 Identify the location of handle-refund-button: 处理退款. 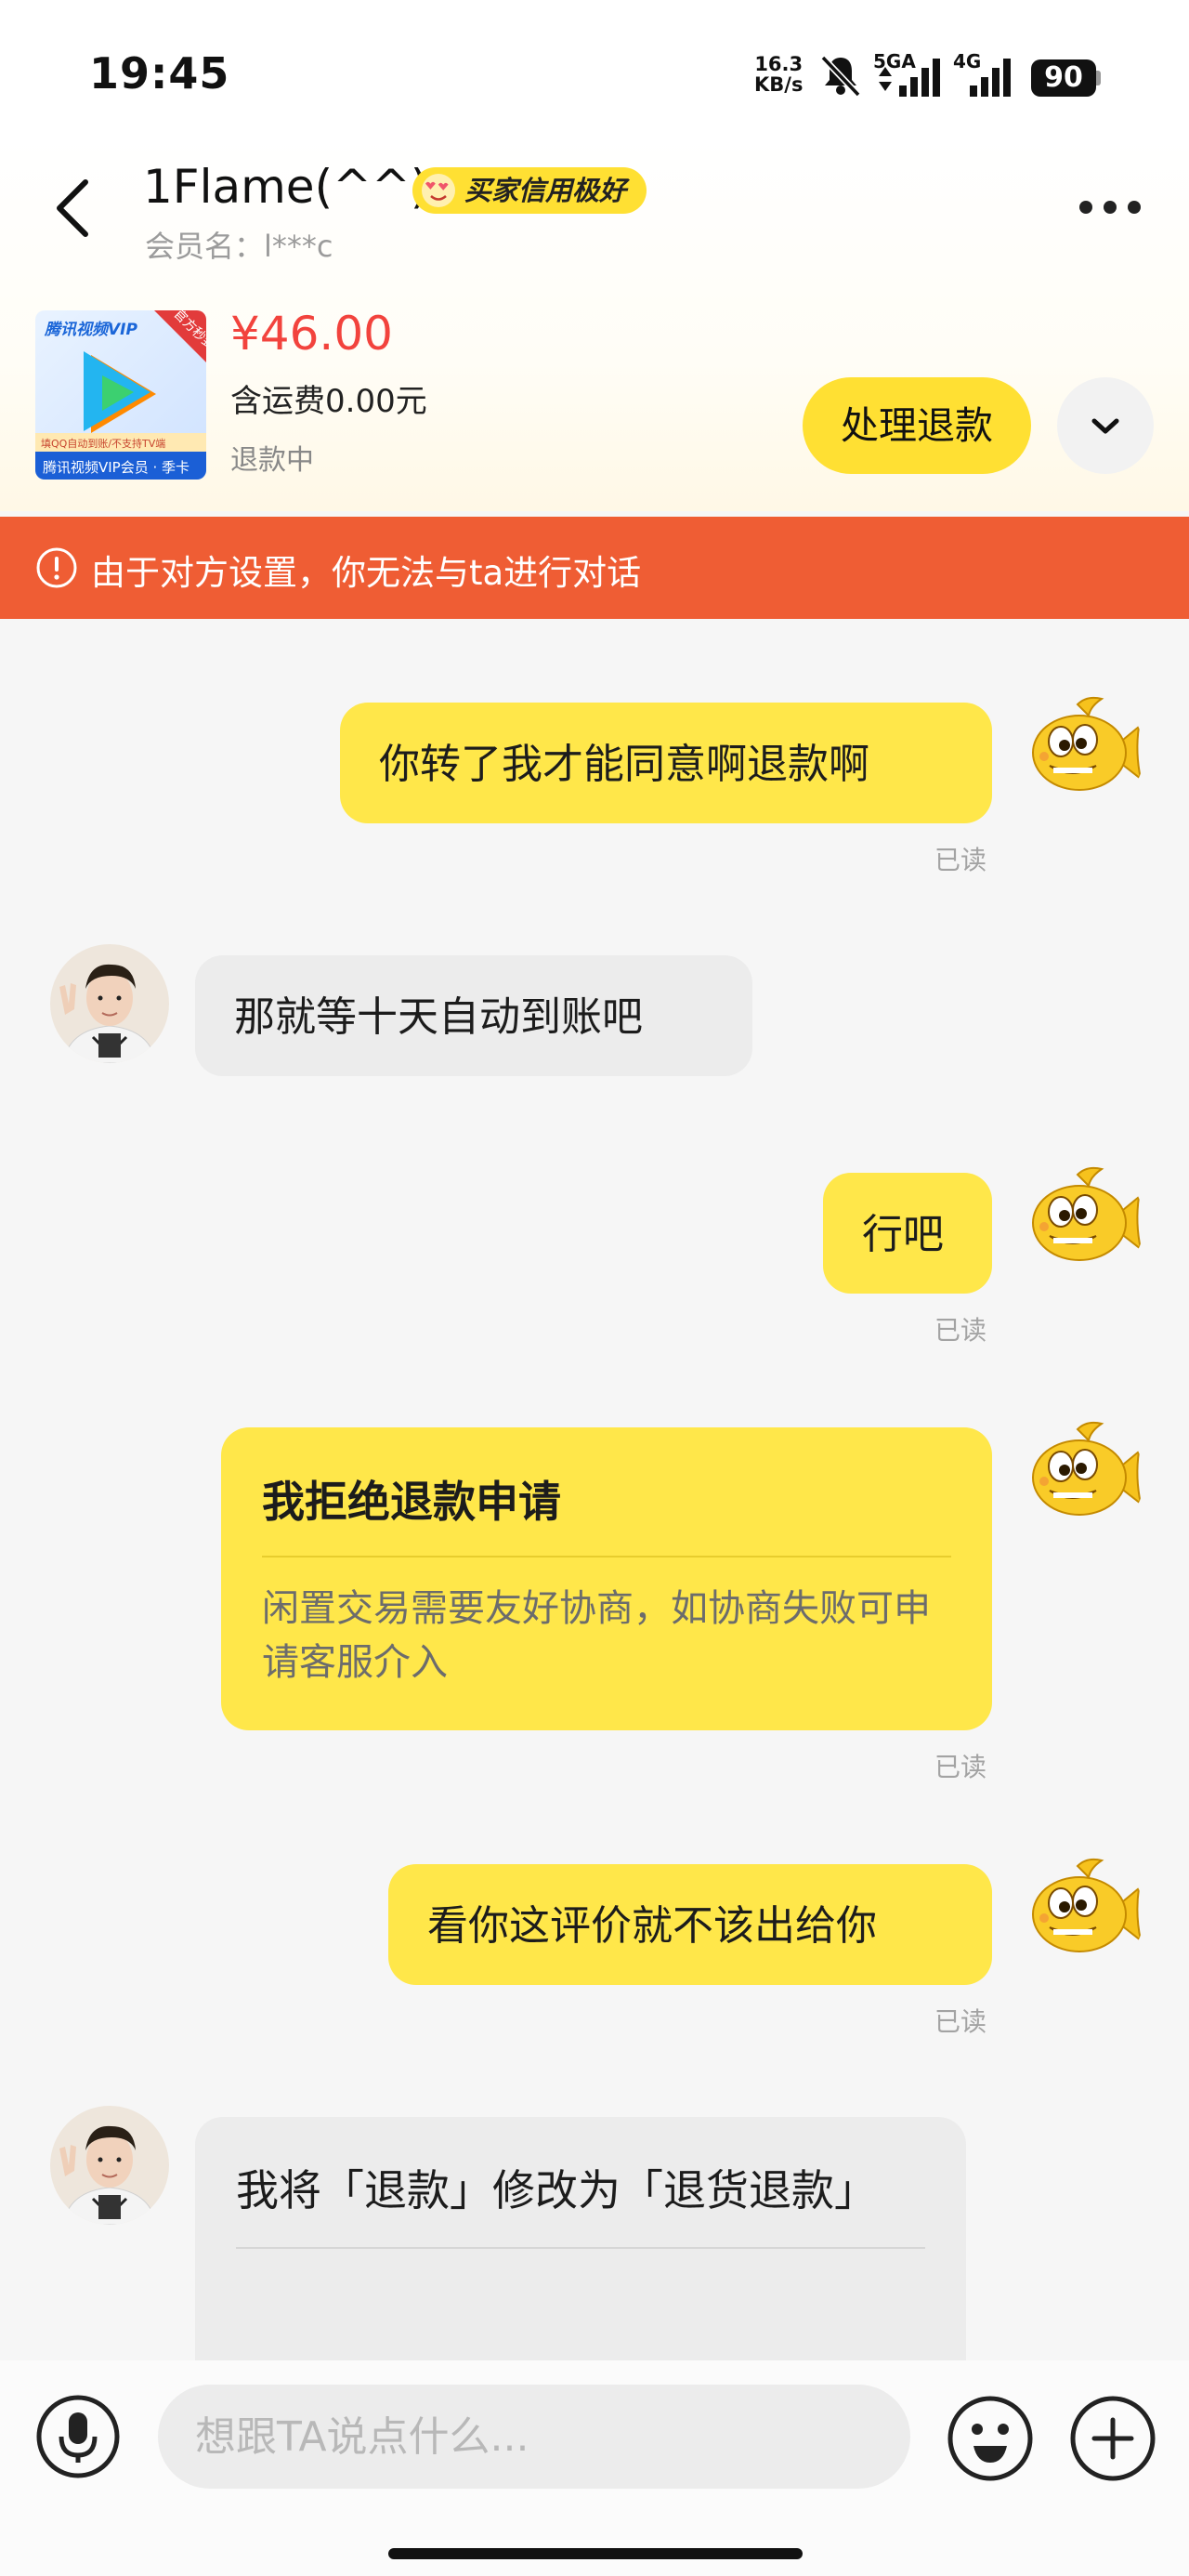
(917, 425).